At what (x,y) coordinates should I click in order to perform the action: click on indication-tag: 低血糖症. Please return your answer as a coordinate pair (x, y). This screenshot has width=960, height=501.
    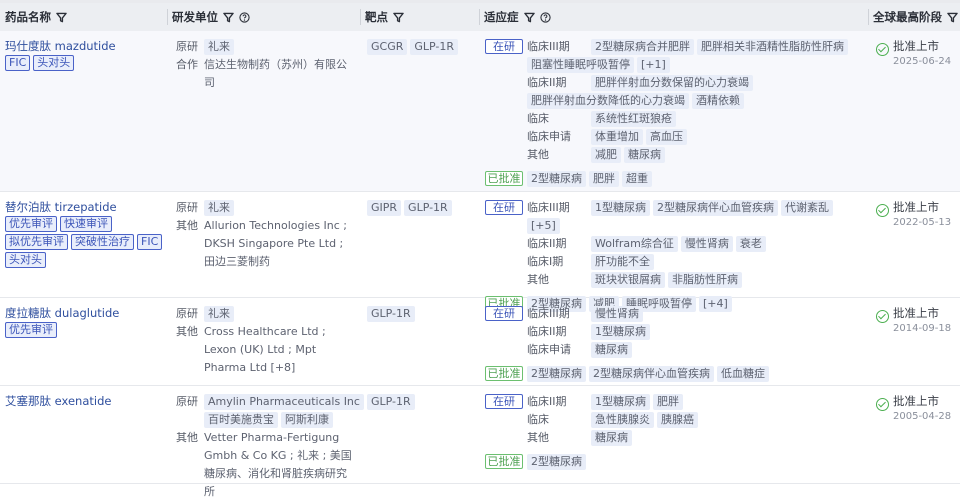
    Looking at the image, I should click on (743, 374).